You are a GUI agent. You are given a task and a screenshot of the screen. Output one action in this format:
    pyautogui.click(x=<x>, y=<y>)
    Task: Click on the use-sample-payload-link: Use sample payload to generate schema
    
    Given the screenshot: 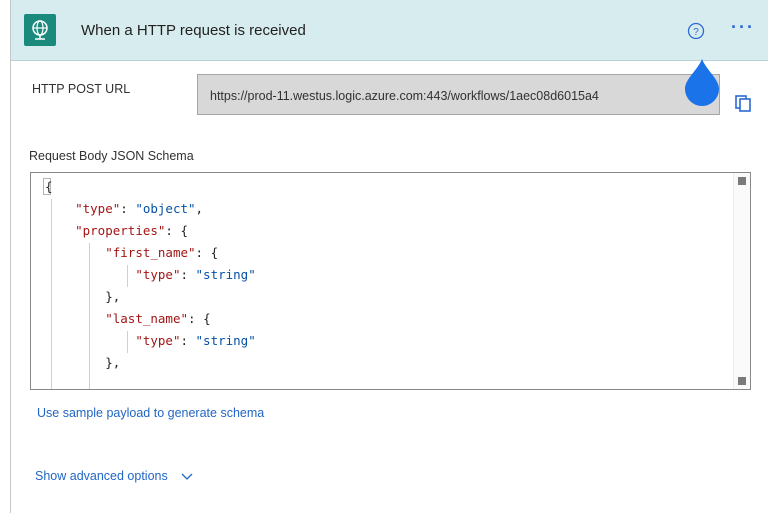 What is the action you would take?
    pyautogui.click(x=150, y=413)
    